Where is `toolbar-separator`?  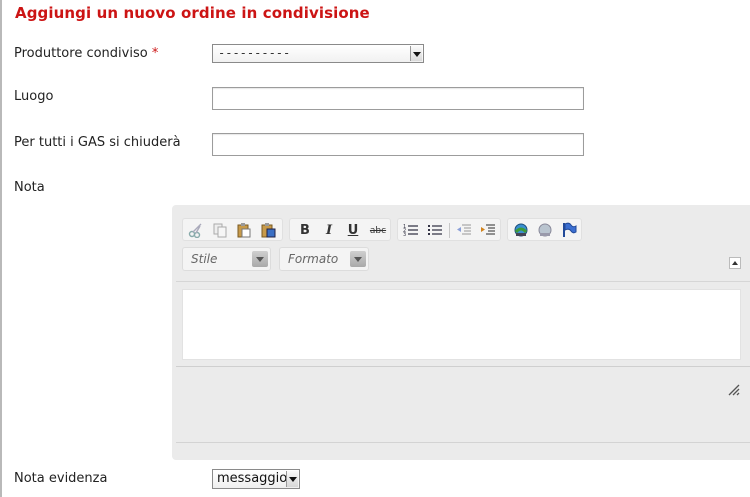 toolbar-separator is located at coordinates (449, 230).